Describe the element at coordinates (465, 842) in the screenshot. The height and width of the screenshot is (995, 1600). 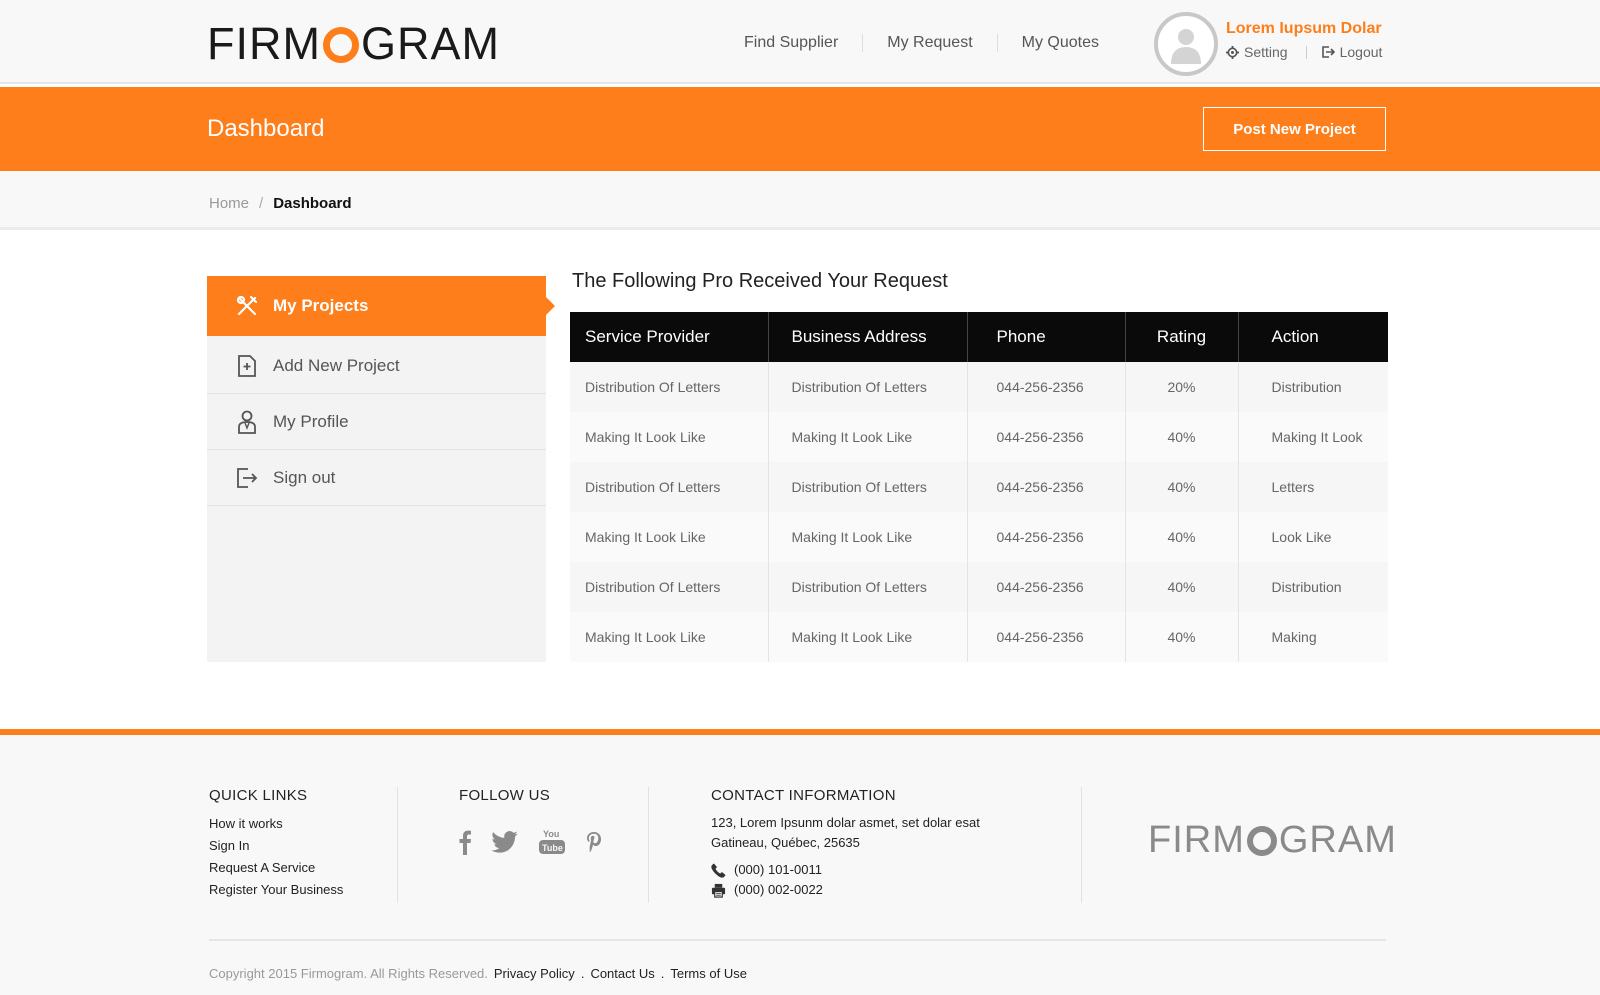
I see `facebook-icon` at that location.